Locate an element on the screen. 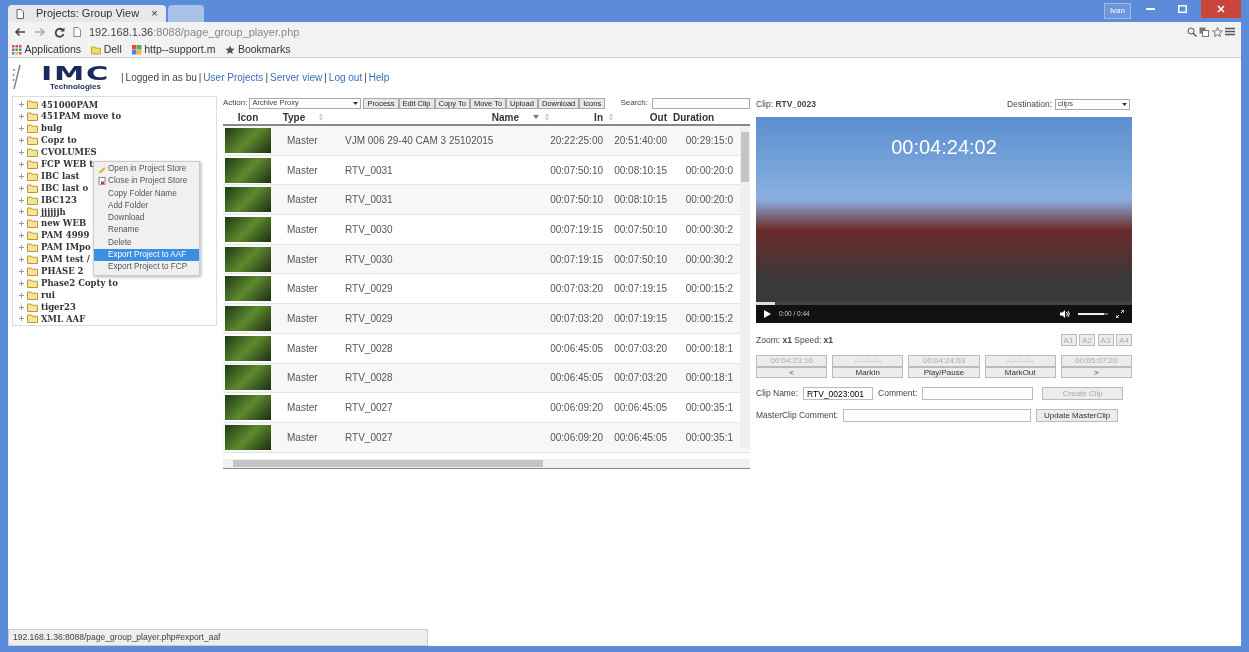 The image size is (1249, 652). tab-close-icon: × is located at coordinates (154, 13).